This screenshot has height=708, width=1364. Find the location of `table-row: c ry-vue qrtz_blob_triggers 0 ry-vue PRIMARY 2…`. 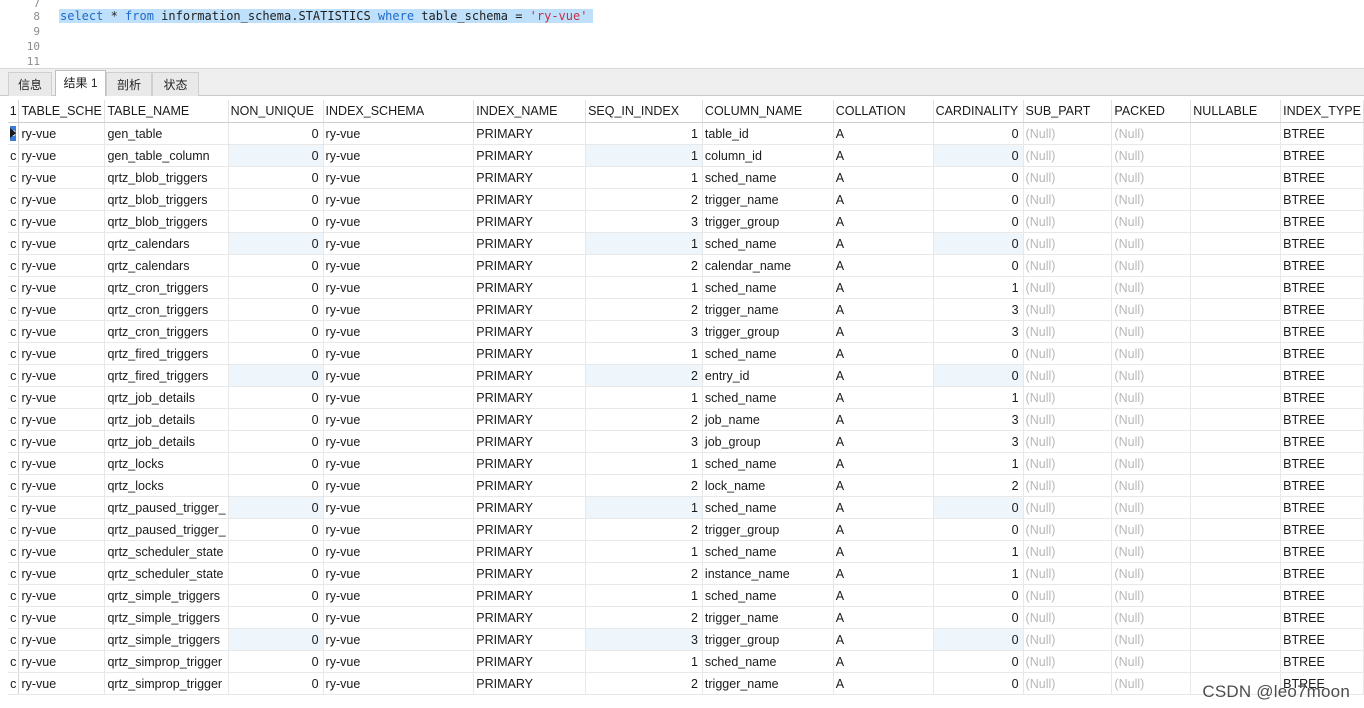

table-row: c ry-vue qrtz_blob_triggers 0 ry-vue PRIMARY 2… is located at coordinates (686, 199).